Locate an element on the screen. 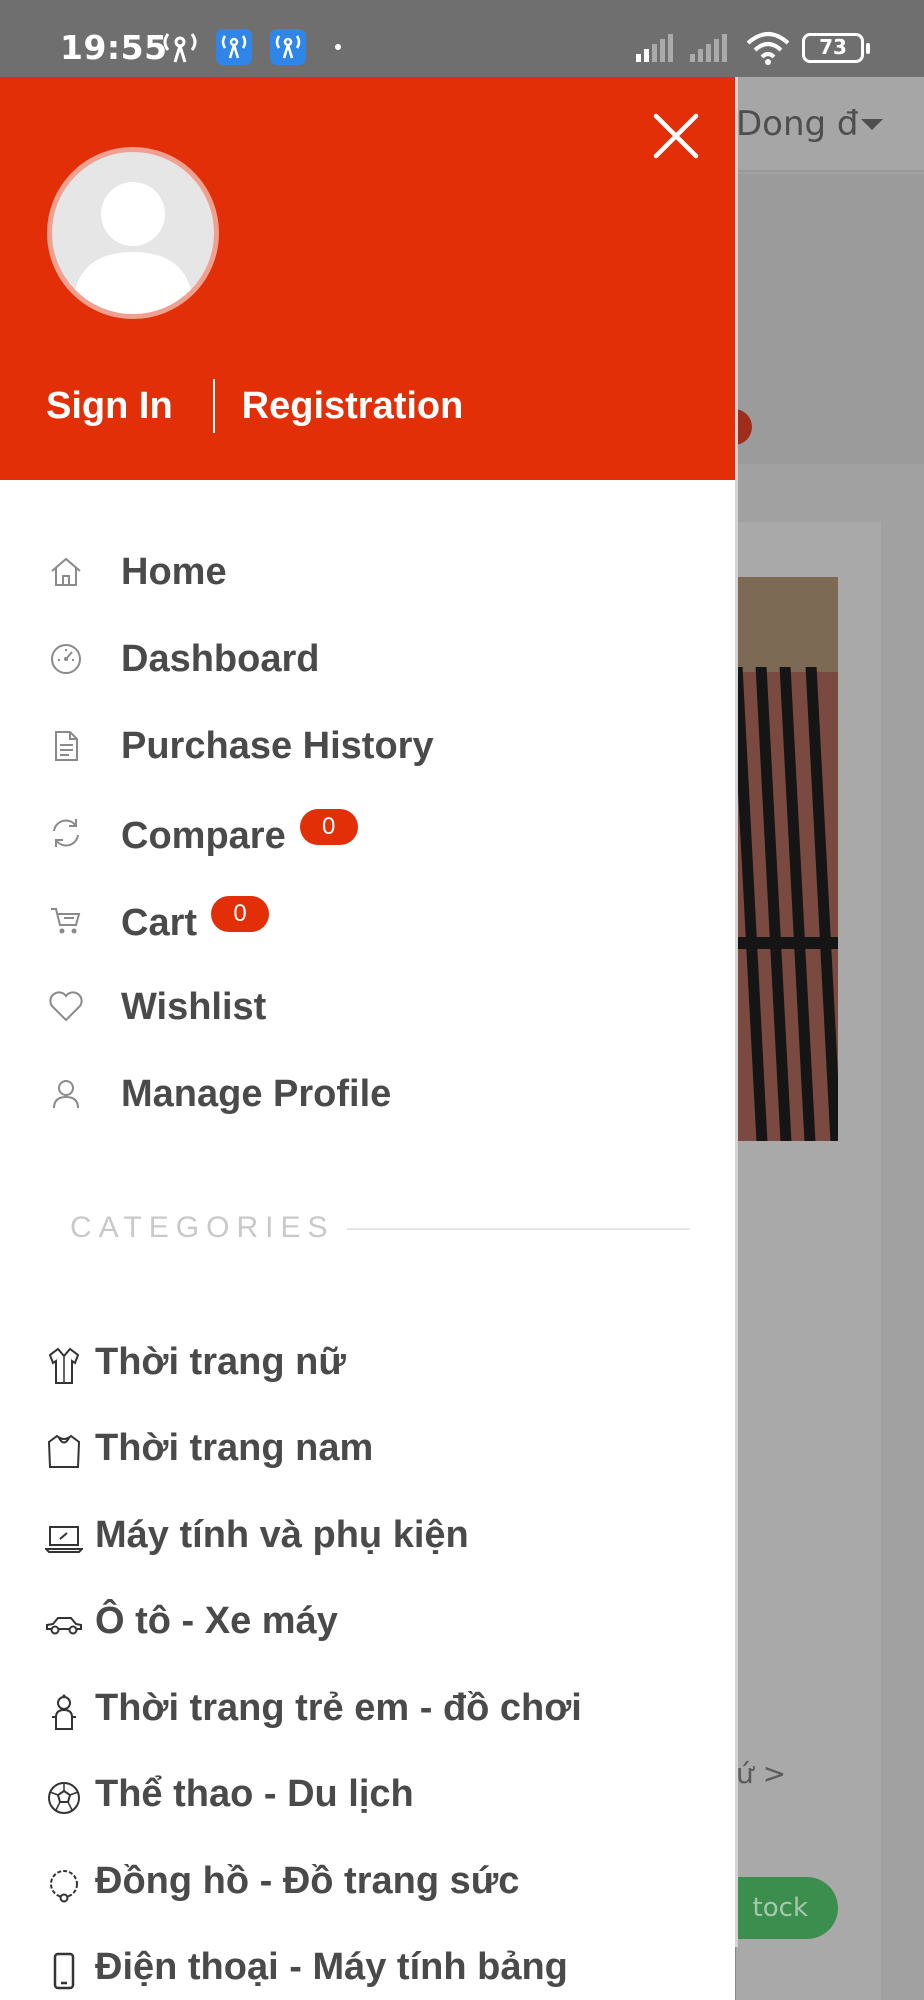 The width and height of the screenshot is (924, 2000). category-item-phones-tablets: Điện thoại - Máy tính bảng is located at coordinates (367, 1968).